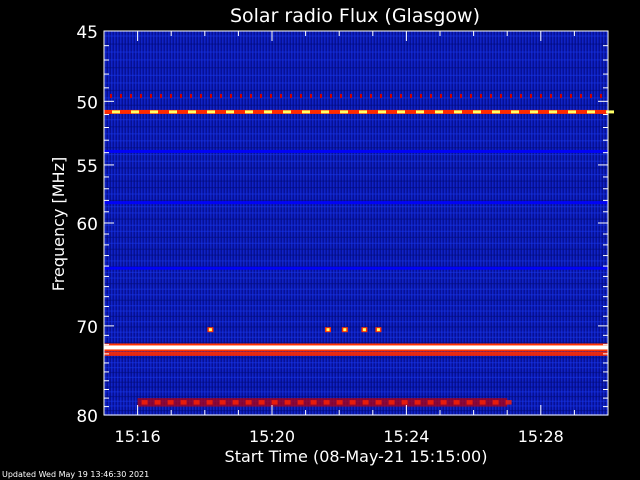  What do you see at coordinates (356, 456) in the screenshot?
I see `x-axis-label: Start Time (08-May-21 15:15:00)` at bounding box center [356, 456].